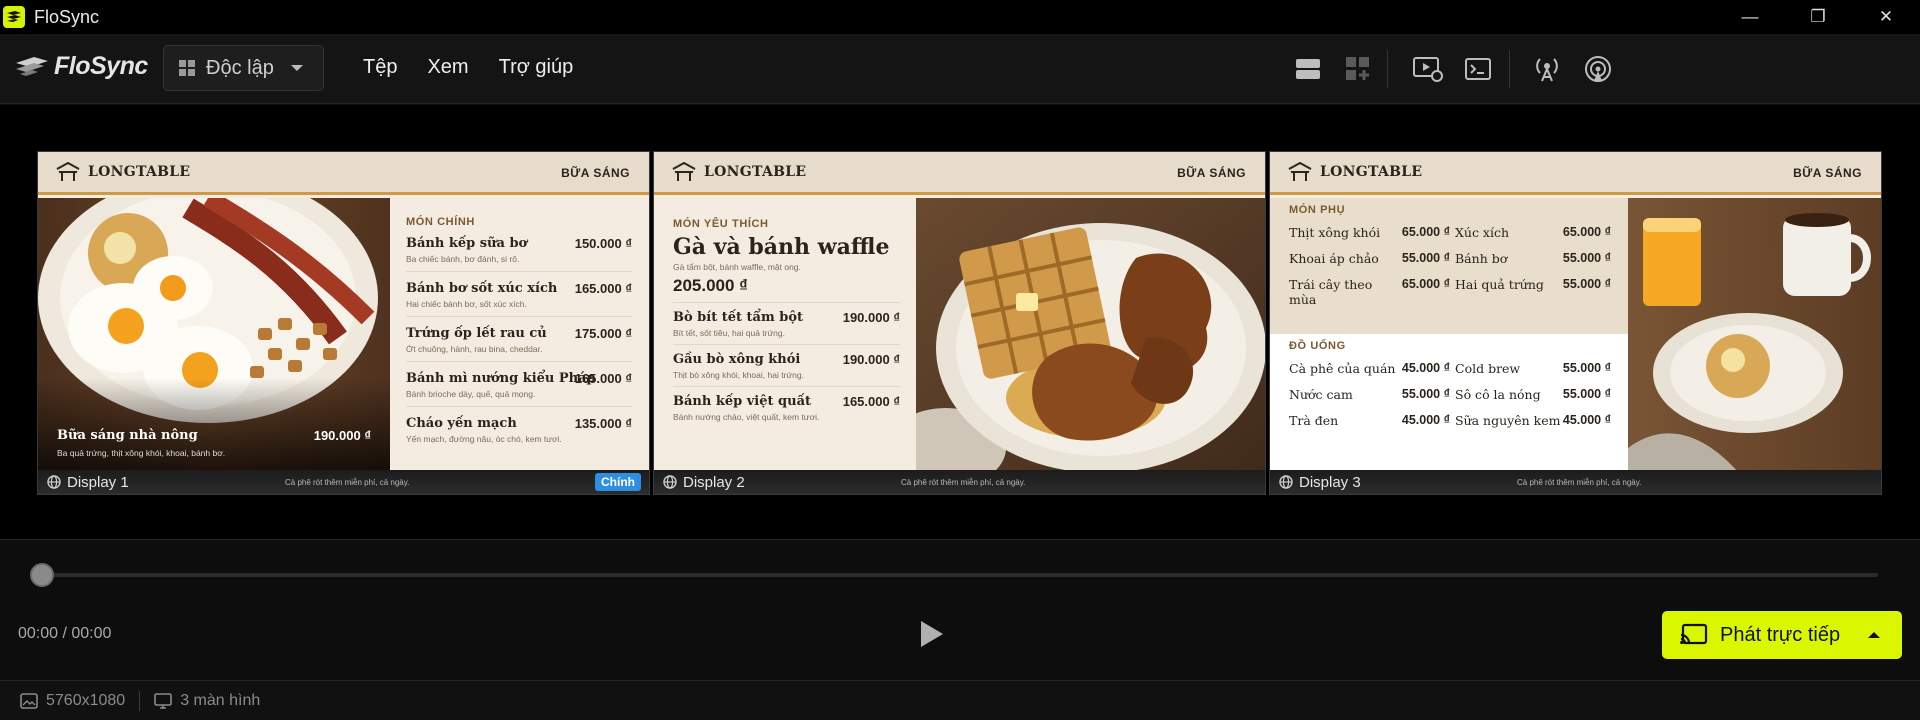  What do you see at coordinates (737, 267) in the screenshot?
I see `feature-desc: Gà tẩm bột, bánh waffle, mật ong.` at bounding box center [737, 267].